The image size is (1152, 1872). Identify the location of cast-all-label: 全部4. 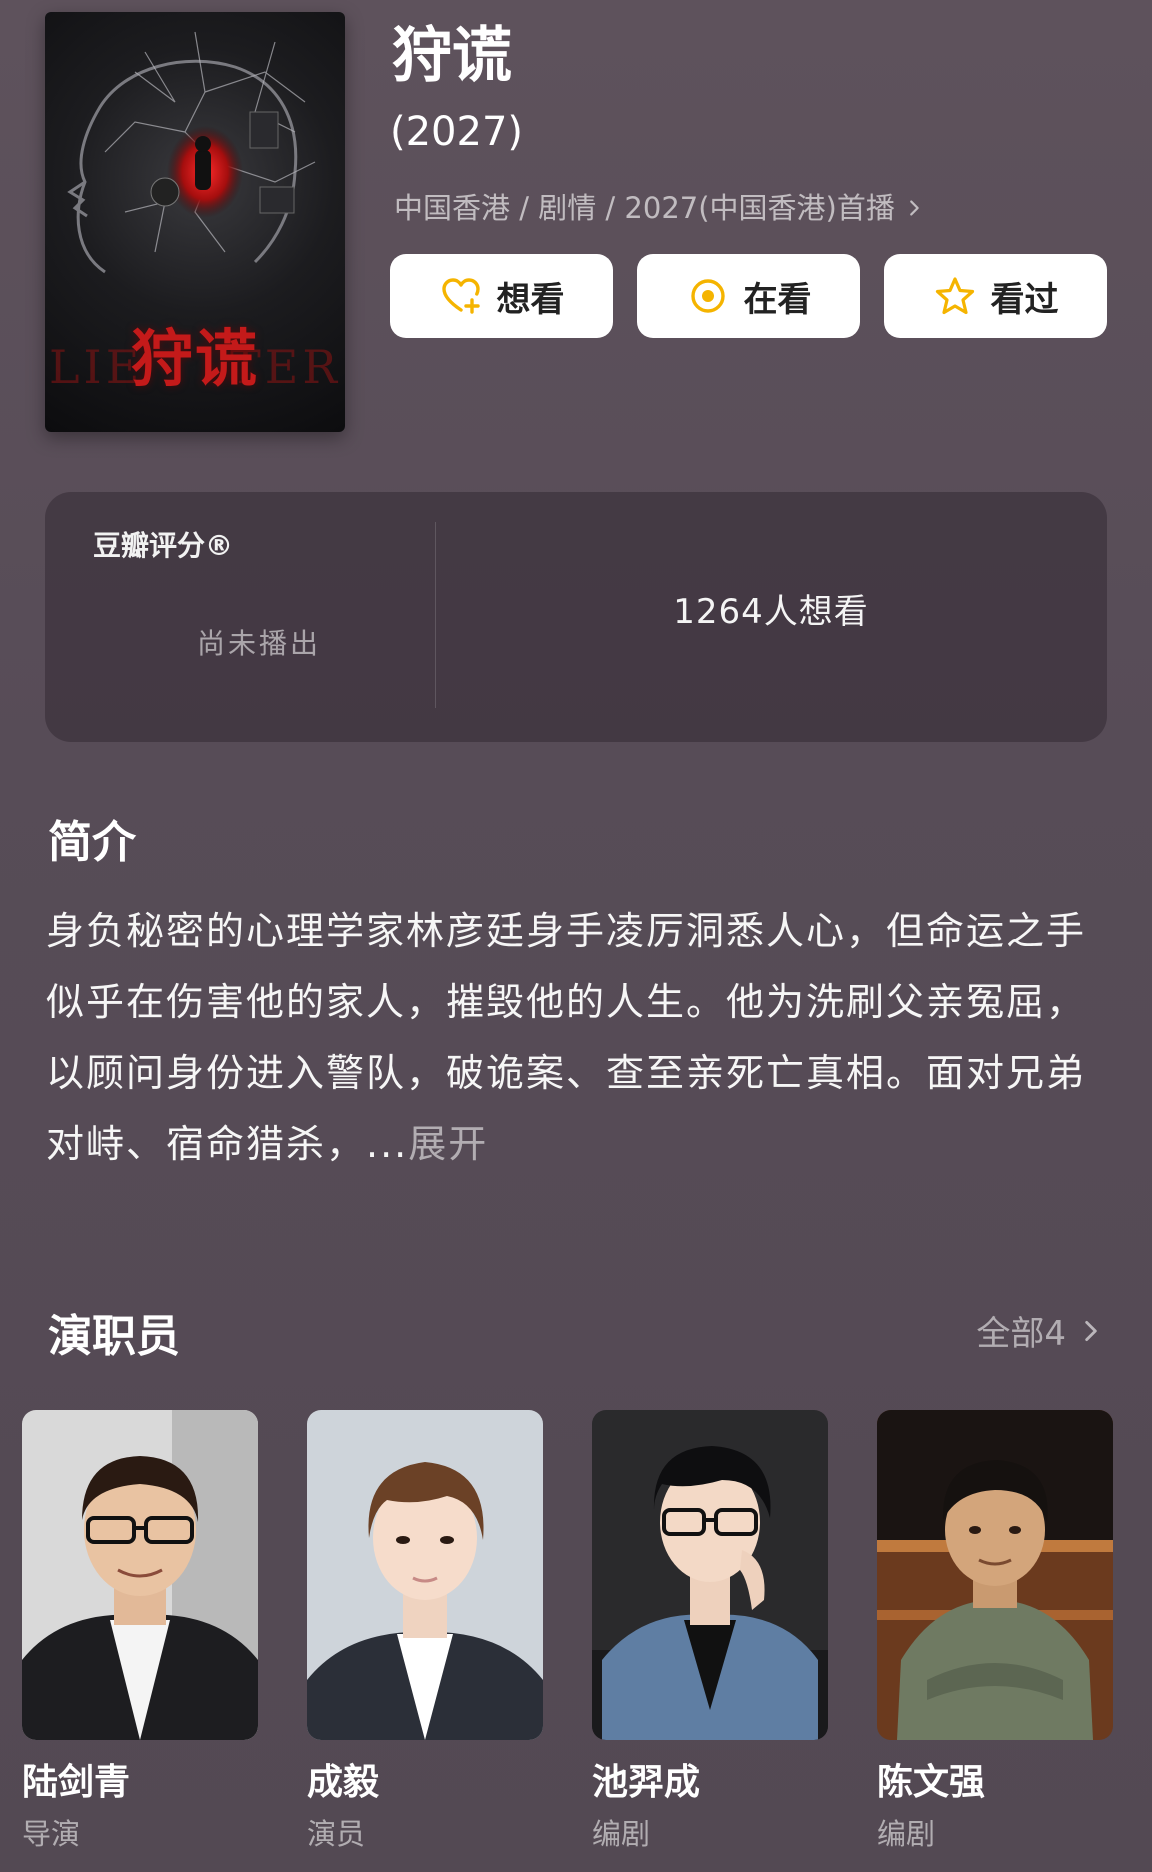
(1021, 1334).